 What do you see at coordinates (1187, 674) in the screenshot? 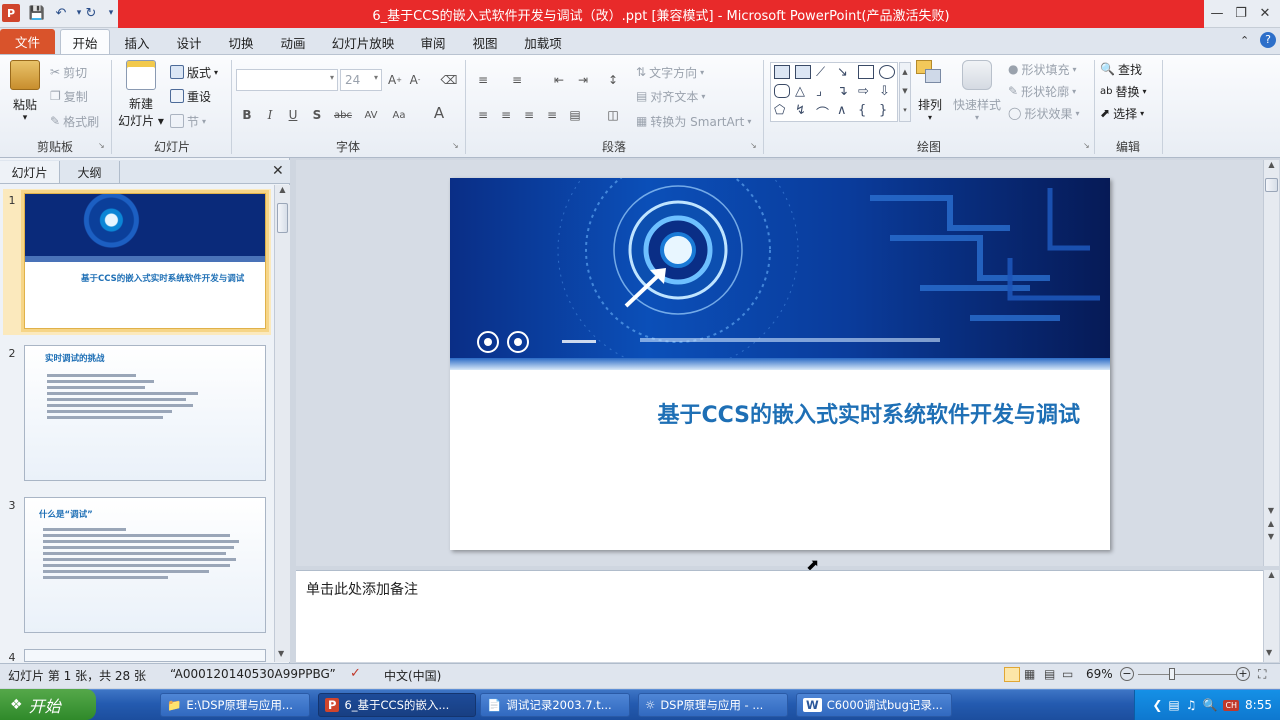
I see `zoom-slider` at bounding box center [1187, 674].